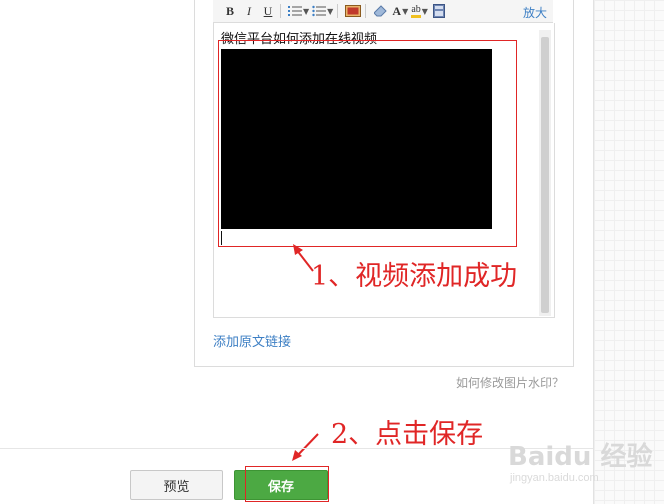  I want to click on font-color-icon: A, so click(397, 10).